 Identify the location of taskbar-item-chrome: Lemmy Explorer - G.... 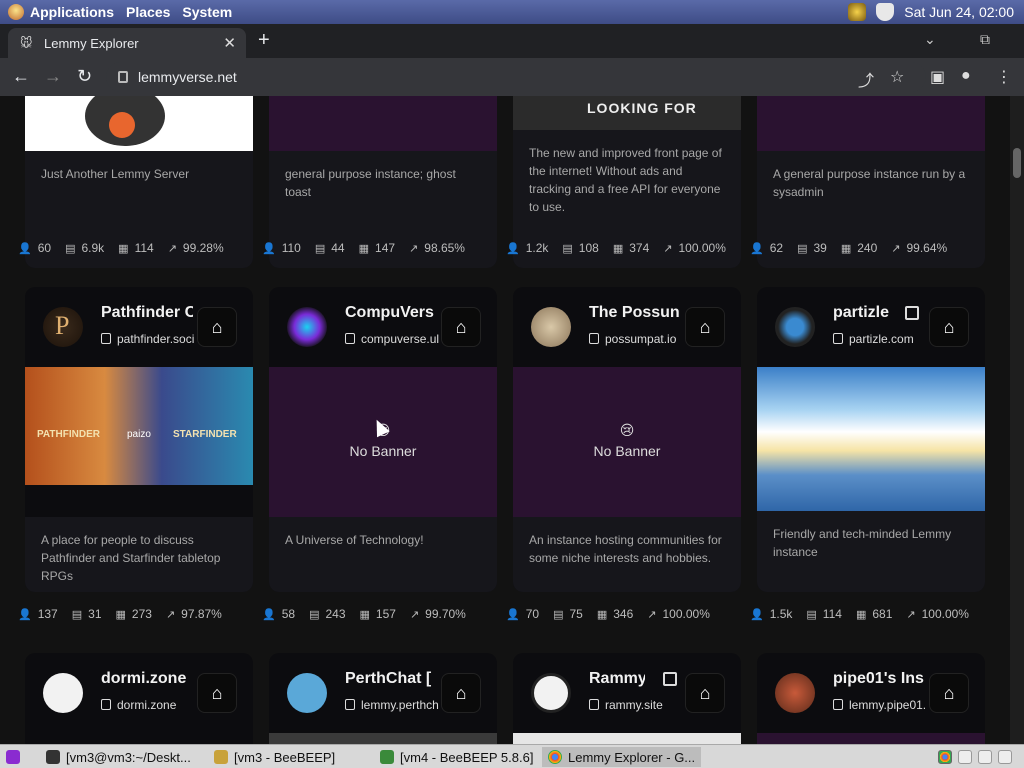
(622, 757).